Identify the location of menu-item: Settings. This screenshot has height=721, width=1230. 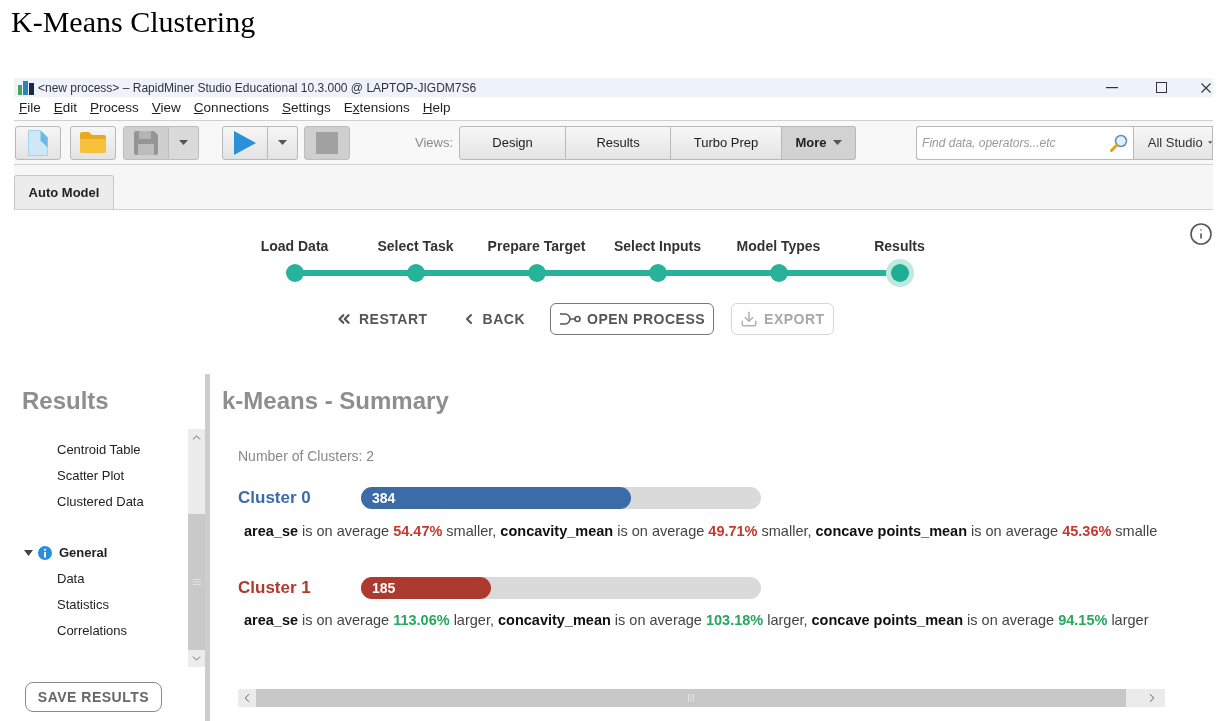
(306, 108).